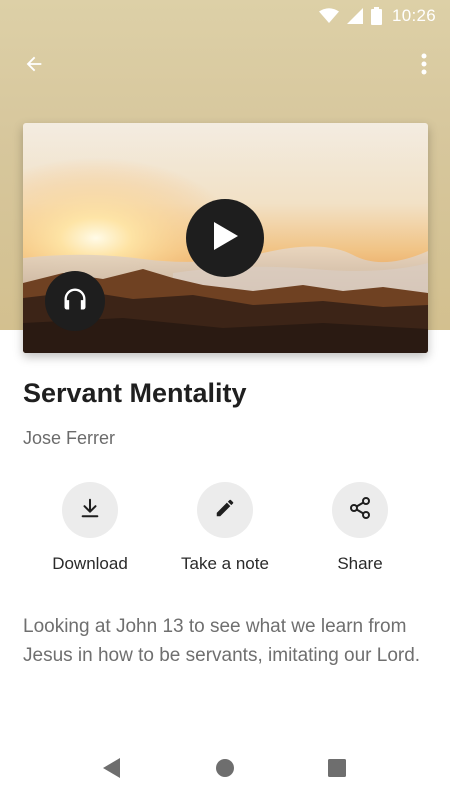  Describe the element at coordinates (90, 563) in the screenshot. I see `download-label: Download` at that location.